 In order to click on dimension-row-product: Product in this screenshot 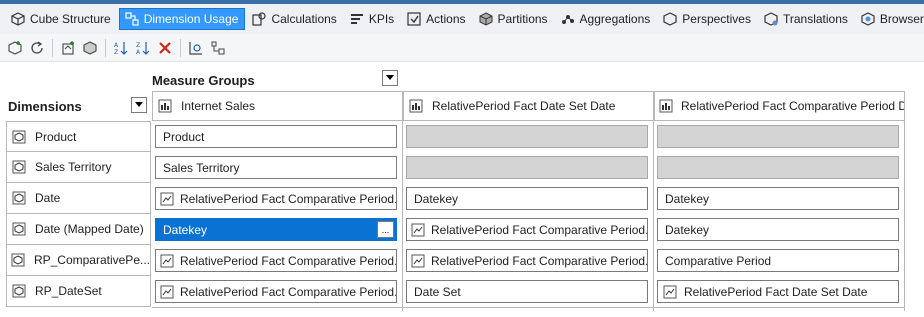, I will do `click(78, 136)`.